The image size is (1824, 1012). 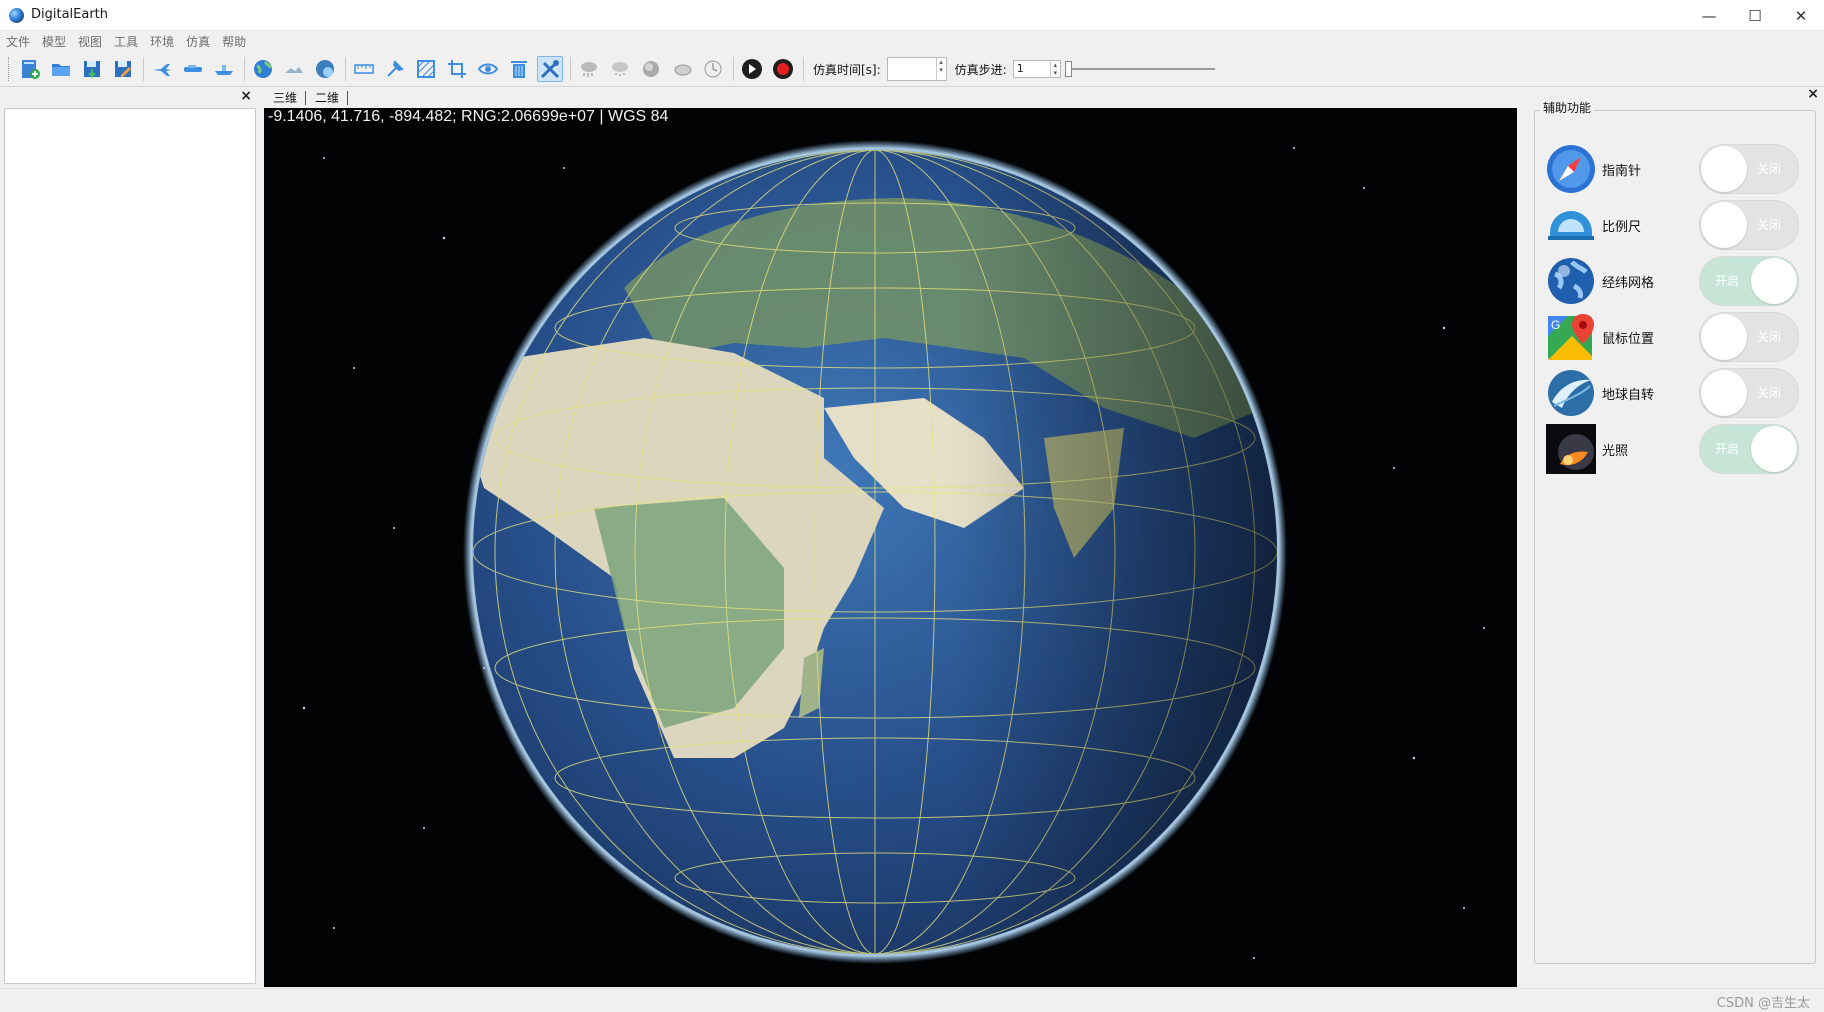 I want to click on save-button, so click(x=92, y=69).